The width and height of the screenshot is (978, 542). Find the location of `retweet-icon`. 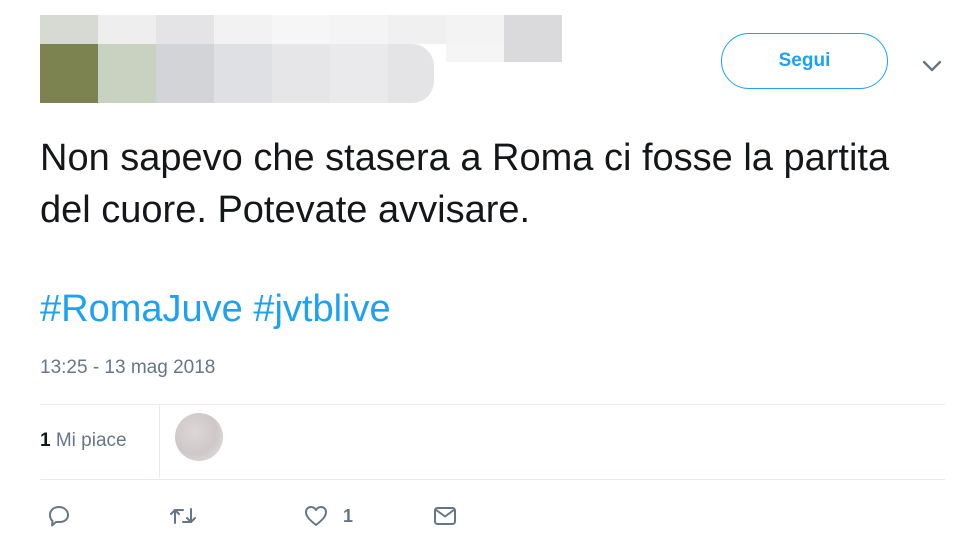

retweet-icon is located at coordinates (183, 516).